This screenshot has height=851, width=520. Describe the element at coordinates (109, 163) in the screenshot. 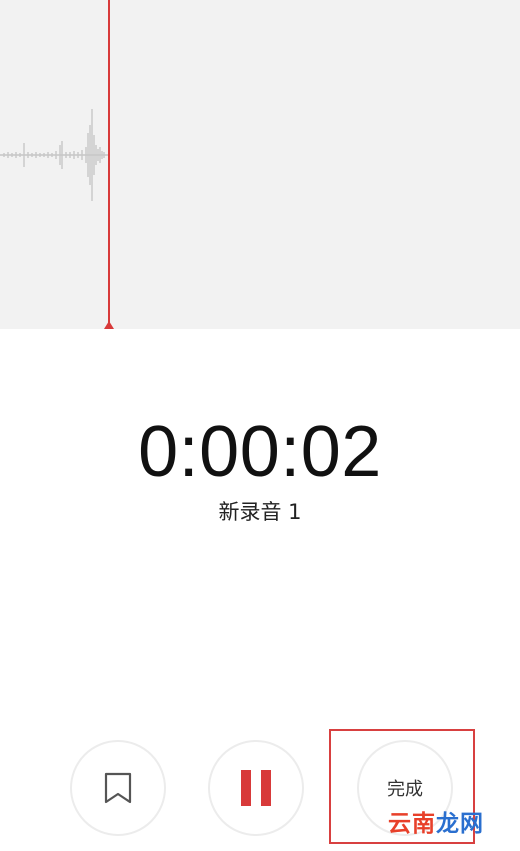

I see `playhead-line` at that location.